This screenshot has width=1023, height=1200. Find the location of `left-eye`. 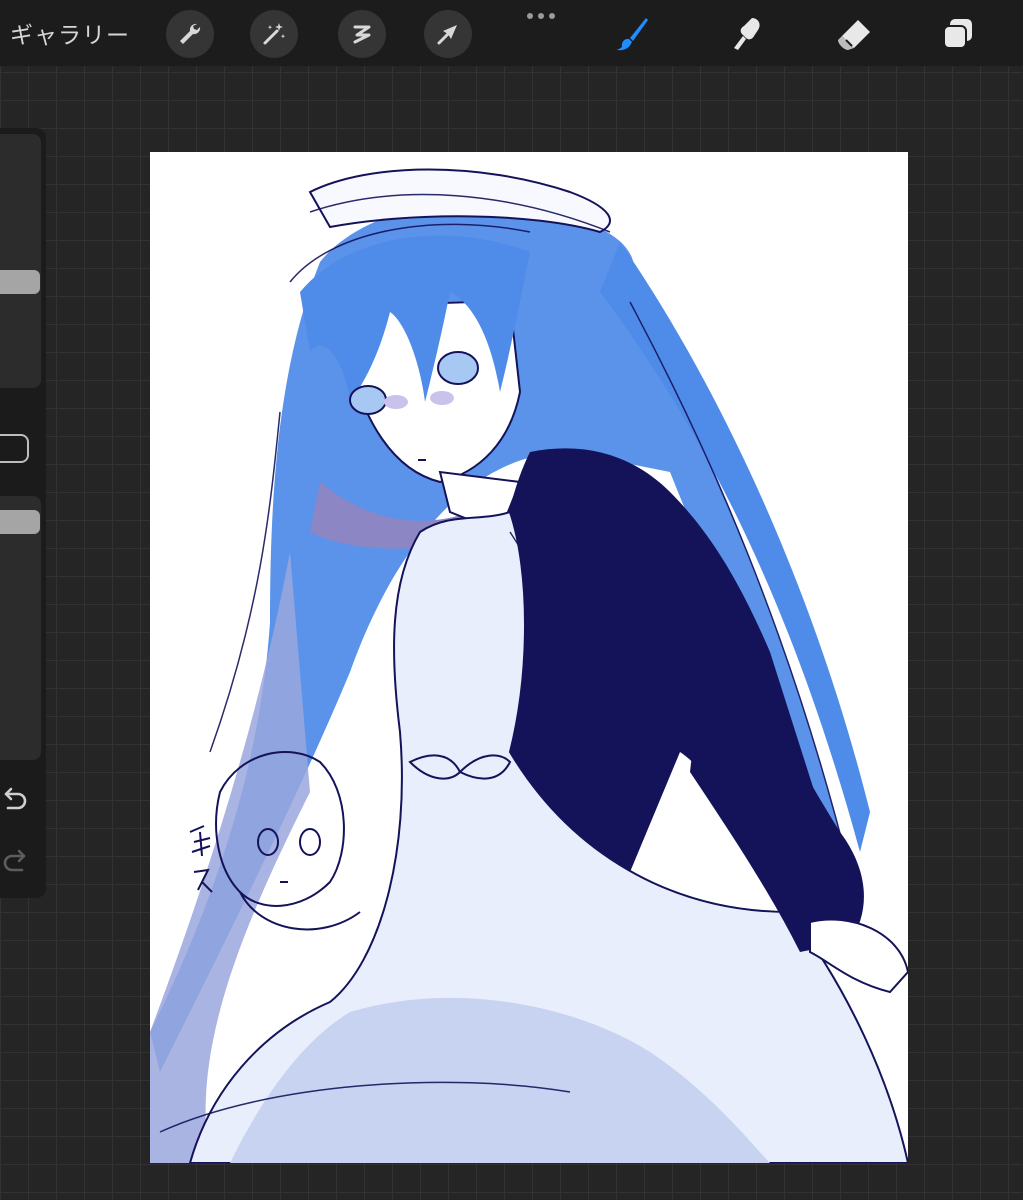

left-eye is located at coordinates (368, 400).